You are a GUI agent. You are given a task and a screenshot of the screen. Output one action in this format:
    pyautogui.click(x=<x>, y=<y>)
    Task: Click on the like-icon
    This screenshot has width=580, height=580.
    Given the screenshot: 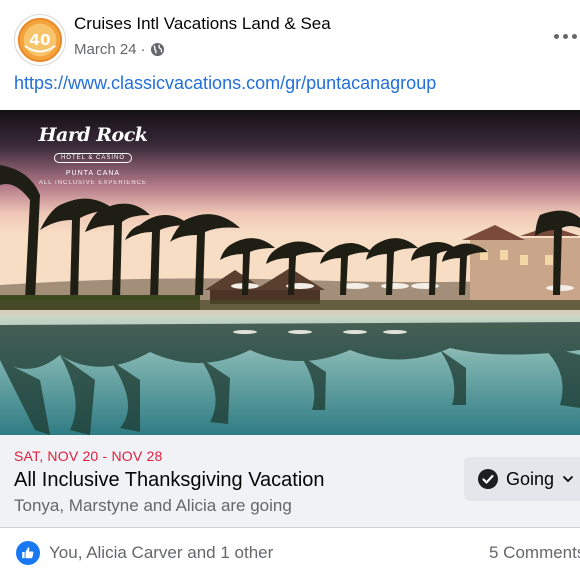 What is the action you would take?
    pyautogui.click(x=28, y=553)
    